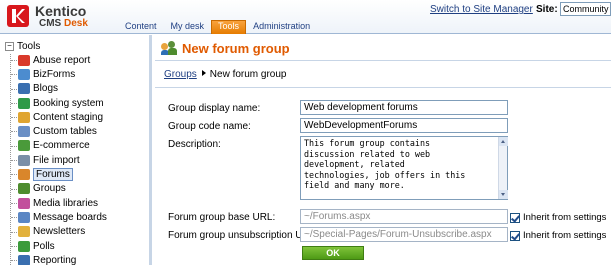  I want to click on tree-item-reporting: Reporting, so click(59, 259).